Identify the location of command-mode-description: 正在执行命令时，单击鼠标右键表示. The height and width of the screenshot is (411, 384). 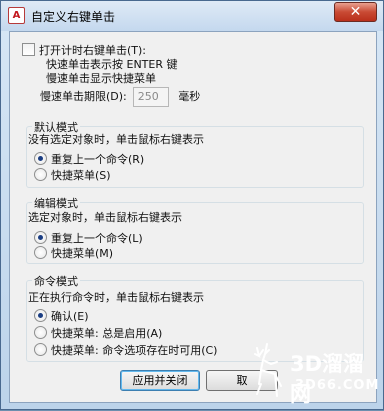
(116, 297).